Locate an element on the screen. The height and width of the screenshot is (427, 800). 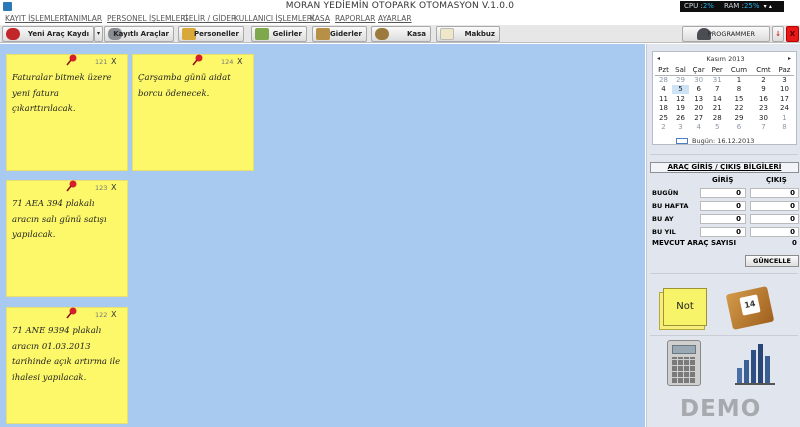
personnel-button: Personeller is located at coordinates (211, 34).